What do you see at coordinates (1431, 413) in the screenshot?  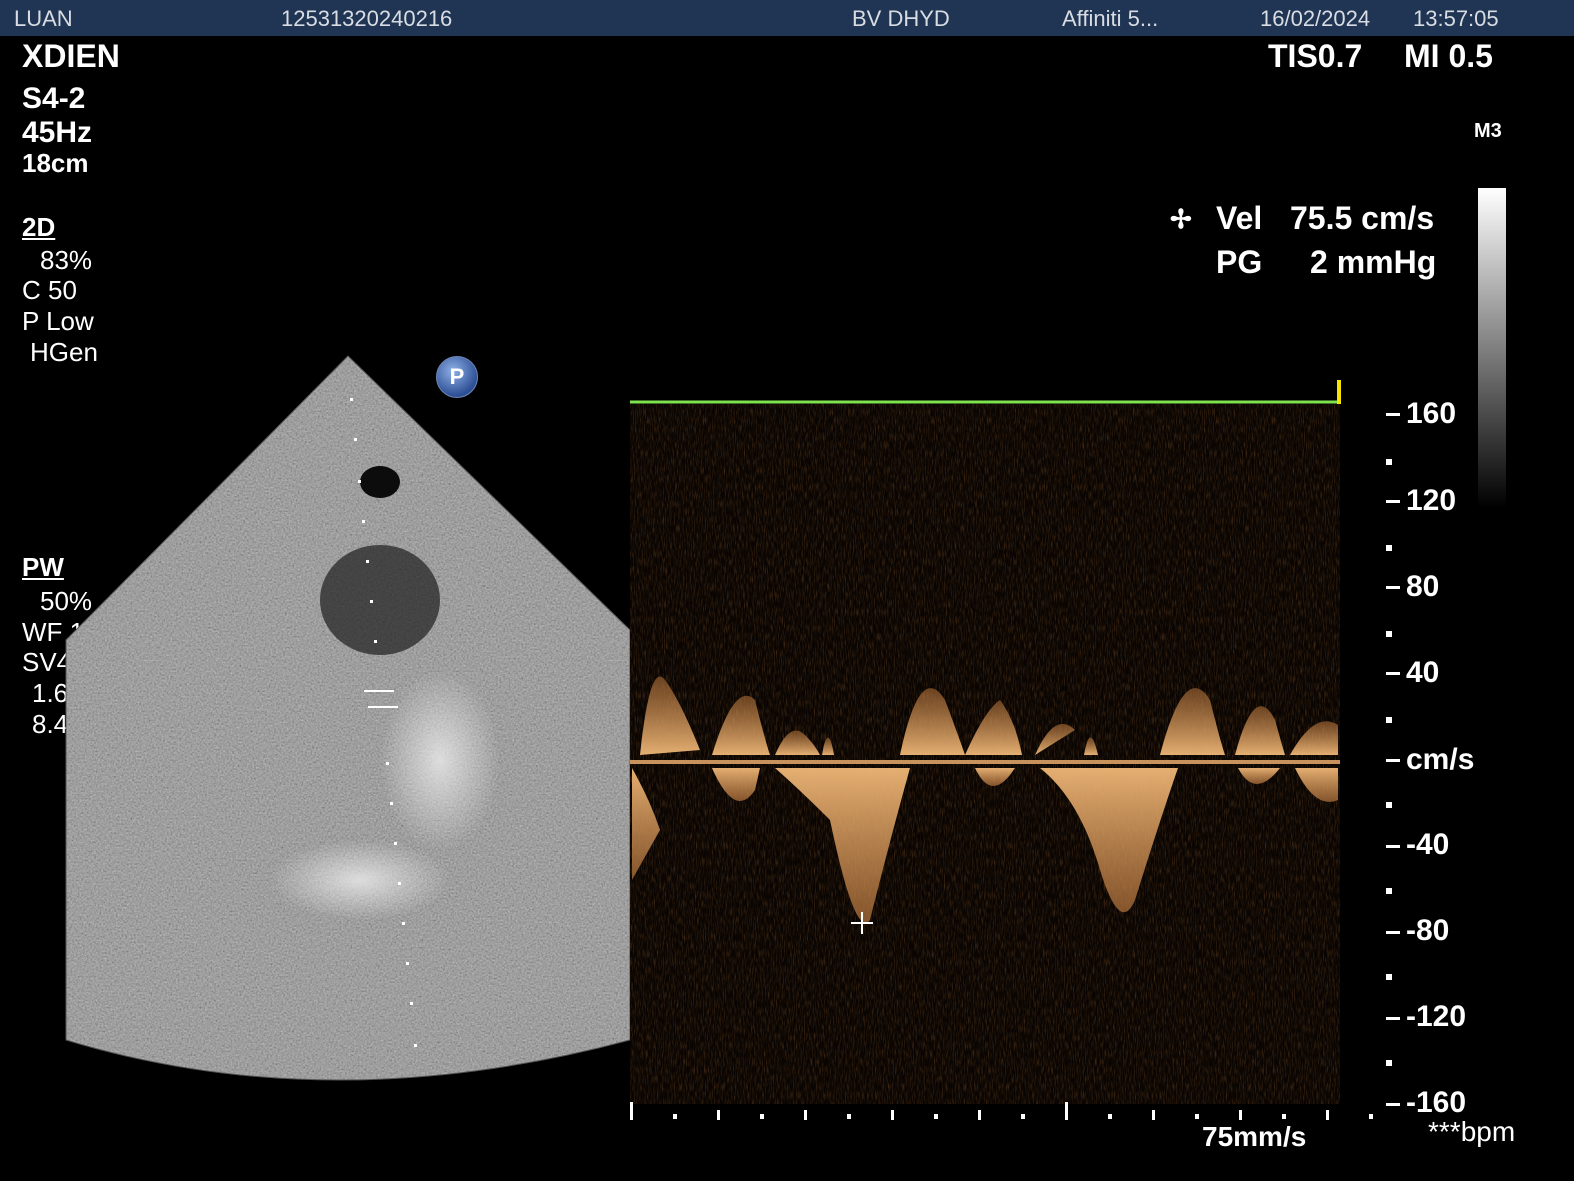 I see `scale-label-160: 160` at bounding box center [1431, 413].